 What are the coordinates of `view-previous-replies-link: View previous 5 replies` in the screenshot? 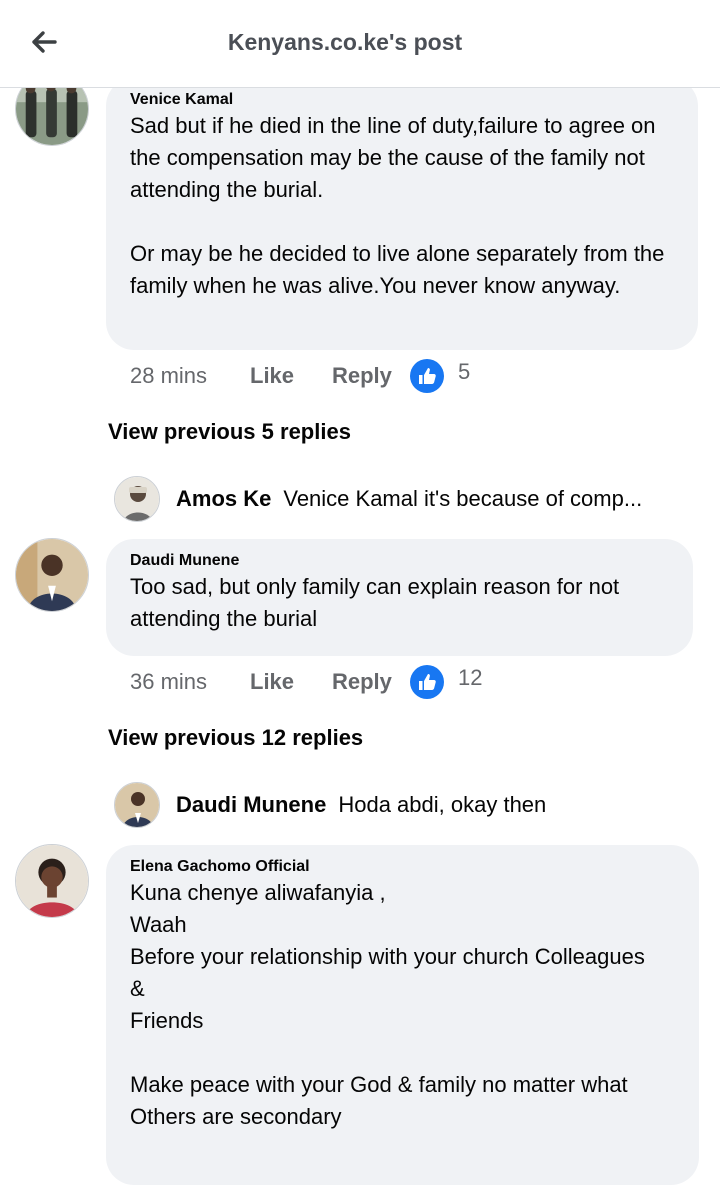 It's located at (229, 432).